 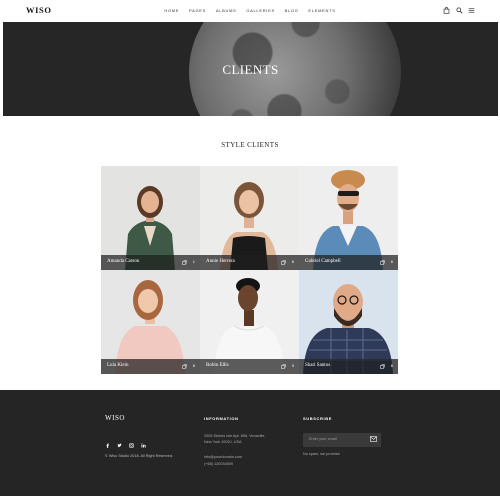 I want to click on client-card: Lula Klein 6, so click(x=150, y=322).